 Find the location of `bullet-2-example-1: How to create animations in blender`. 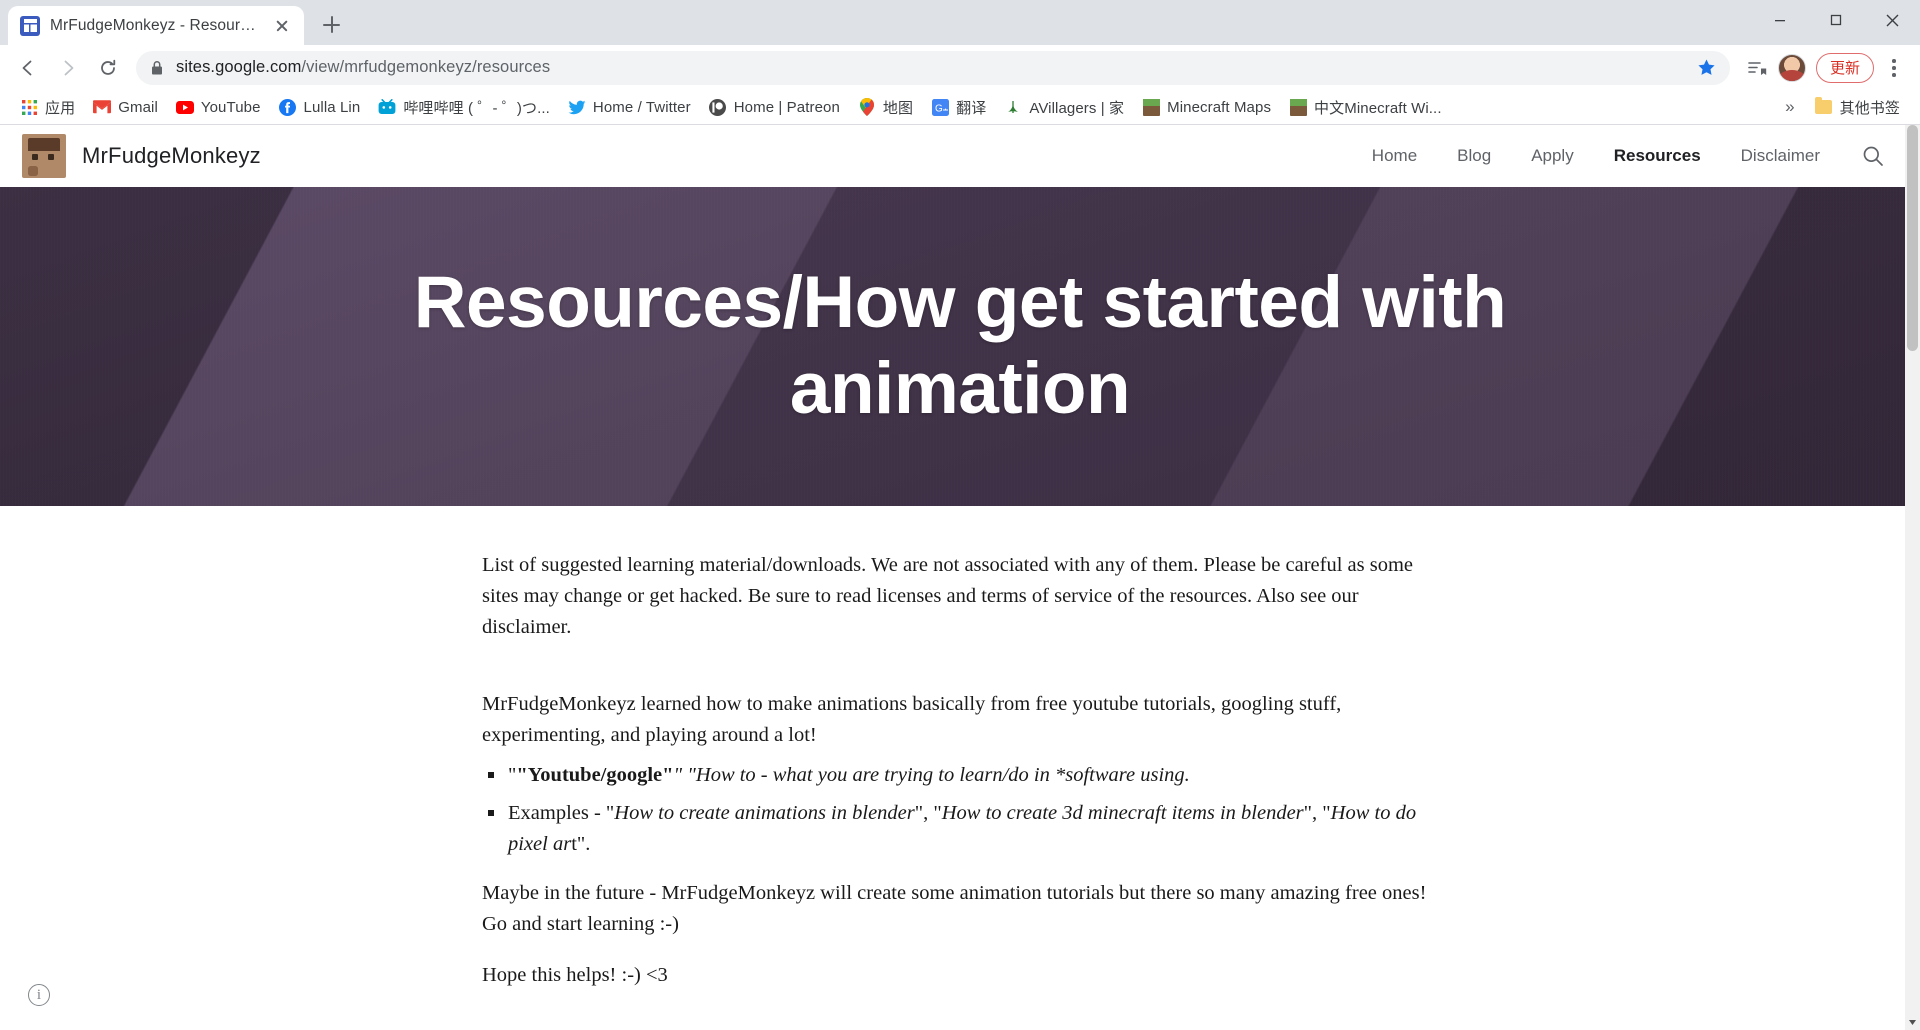

bullet-2-example-1: How to create animations in blender is located at coordinates (764, 813).